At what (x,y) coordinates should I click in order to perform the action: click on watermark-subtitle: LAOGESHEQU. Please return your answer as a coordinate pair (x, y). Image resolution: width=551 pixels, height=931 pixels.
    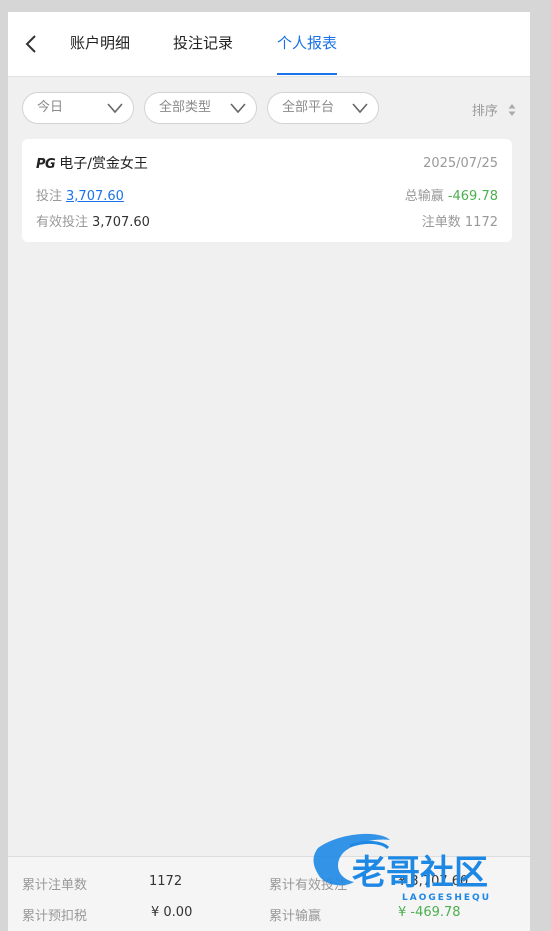
    Looking at the image, I should click on (446, 898).